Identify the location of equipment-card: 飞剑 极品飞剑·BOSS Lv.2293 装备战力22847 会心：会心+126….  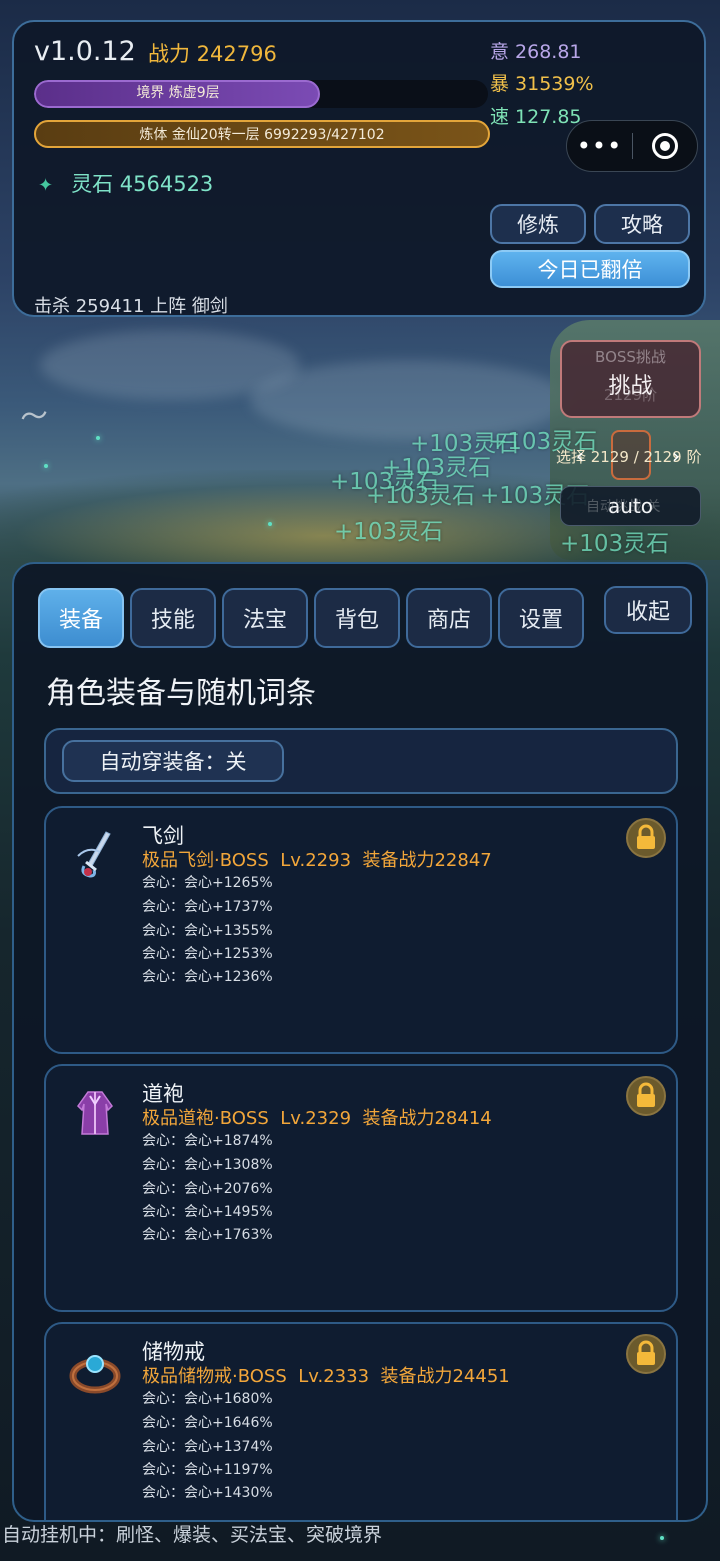
(361, 930).